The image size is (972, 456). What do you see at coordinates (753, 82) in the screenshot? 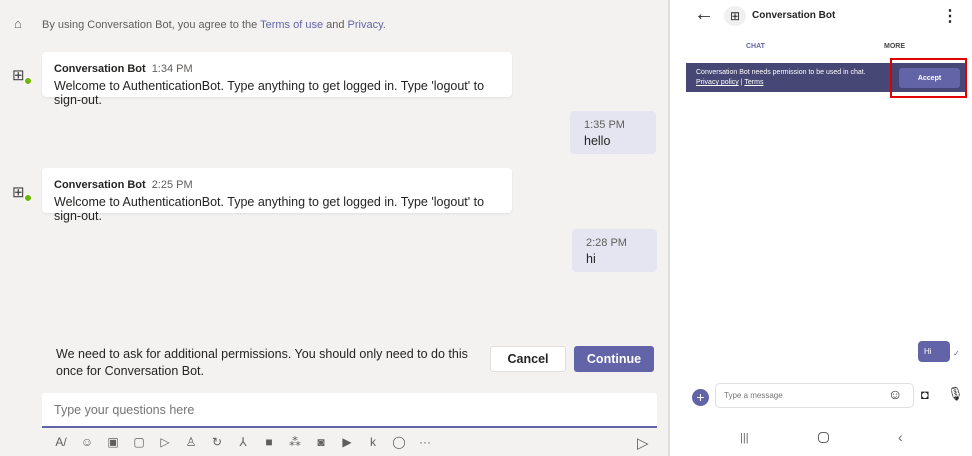
I see `terms-link: Terms` at bounding box center [753, 82].